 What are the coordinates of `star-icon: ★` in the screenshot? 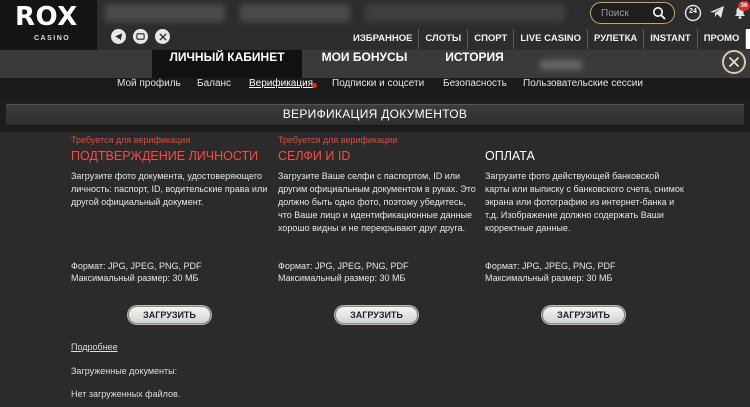 It's located at (747, 39).